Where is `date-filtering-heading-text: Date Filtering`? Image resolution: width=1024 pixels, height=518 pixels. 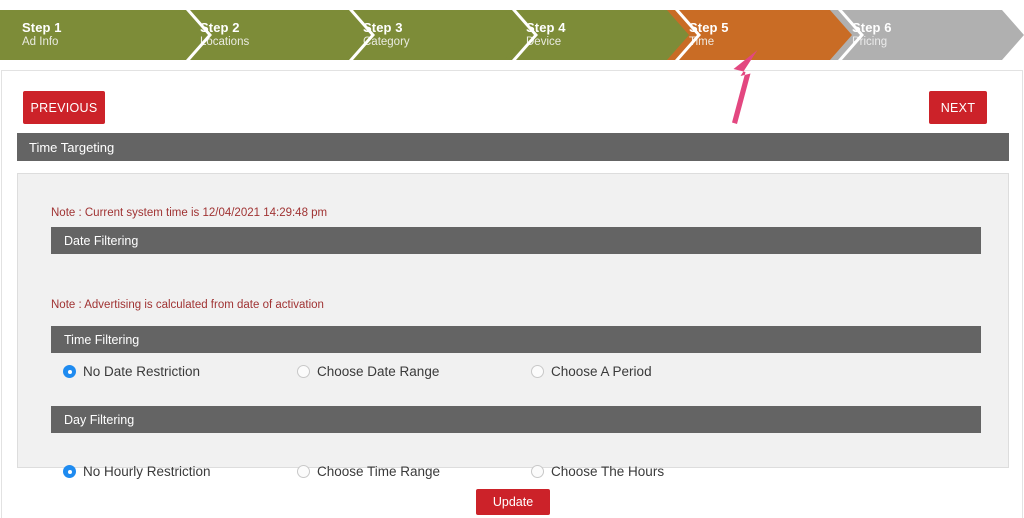 date-filtering-heading-text: Date Filtering is located at coordinates (101, 240).